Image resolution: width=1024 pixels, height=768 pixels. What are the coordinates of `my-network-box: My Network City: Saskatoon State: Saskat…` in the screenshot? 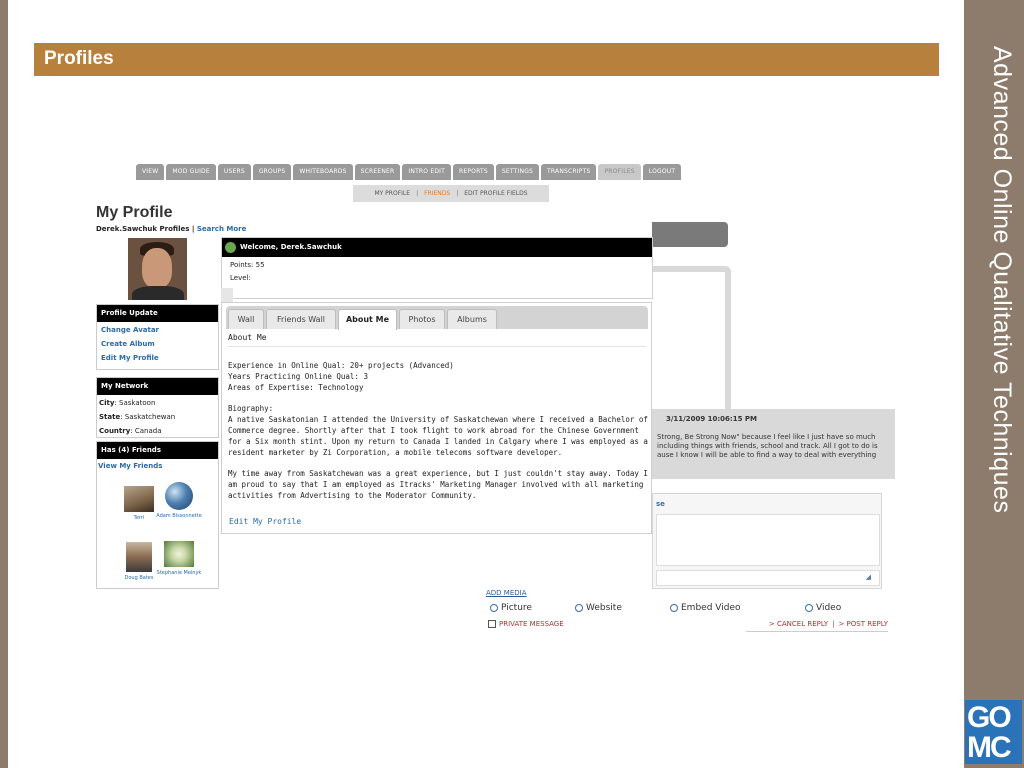 It's located at (157, 407).